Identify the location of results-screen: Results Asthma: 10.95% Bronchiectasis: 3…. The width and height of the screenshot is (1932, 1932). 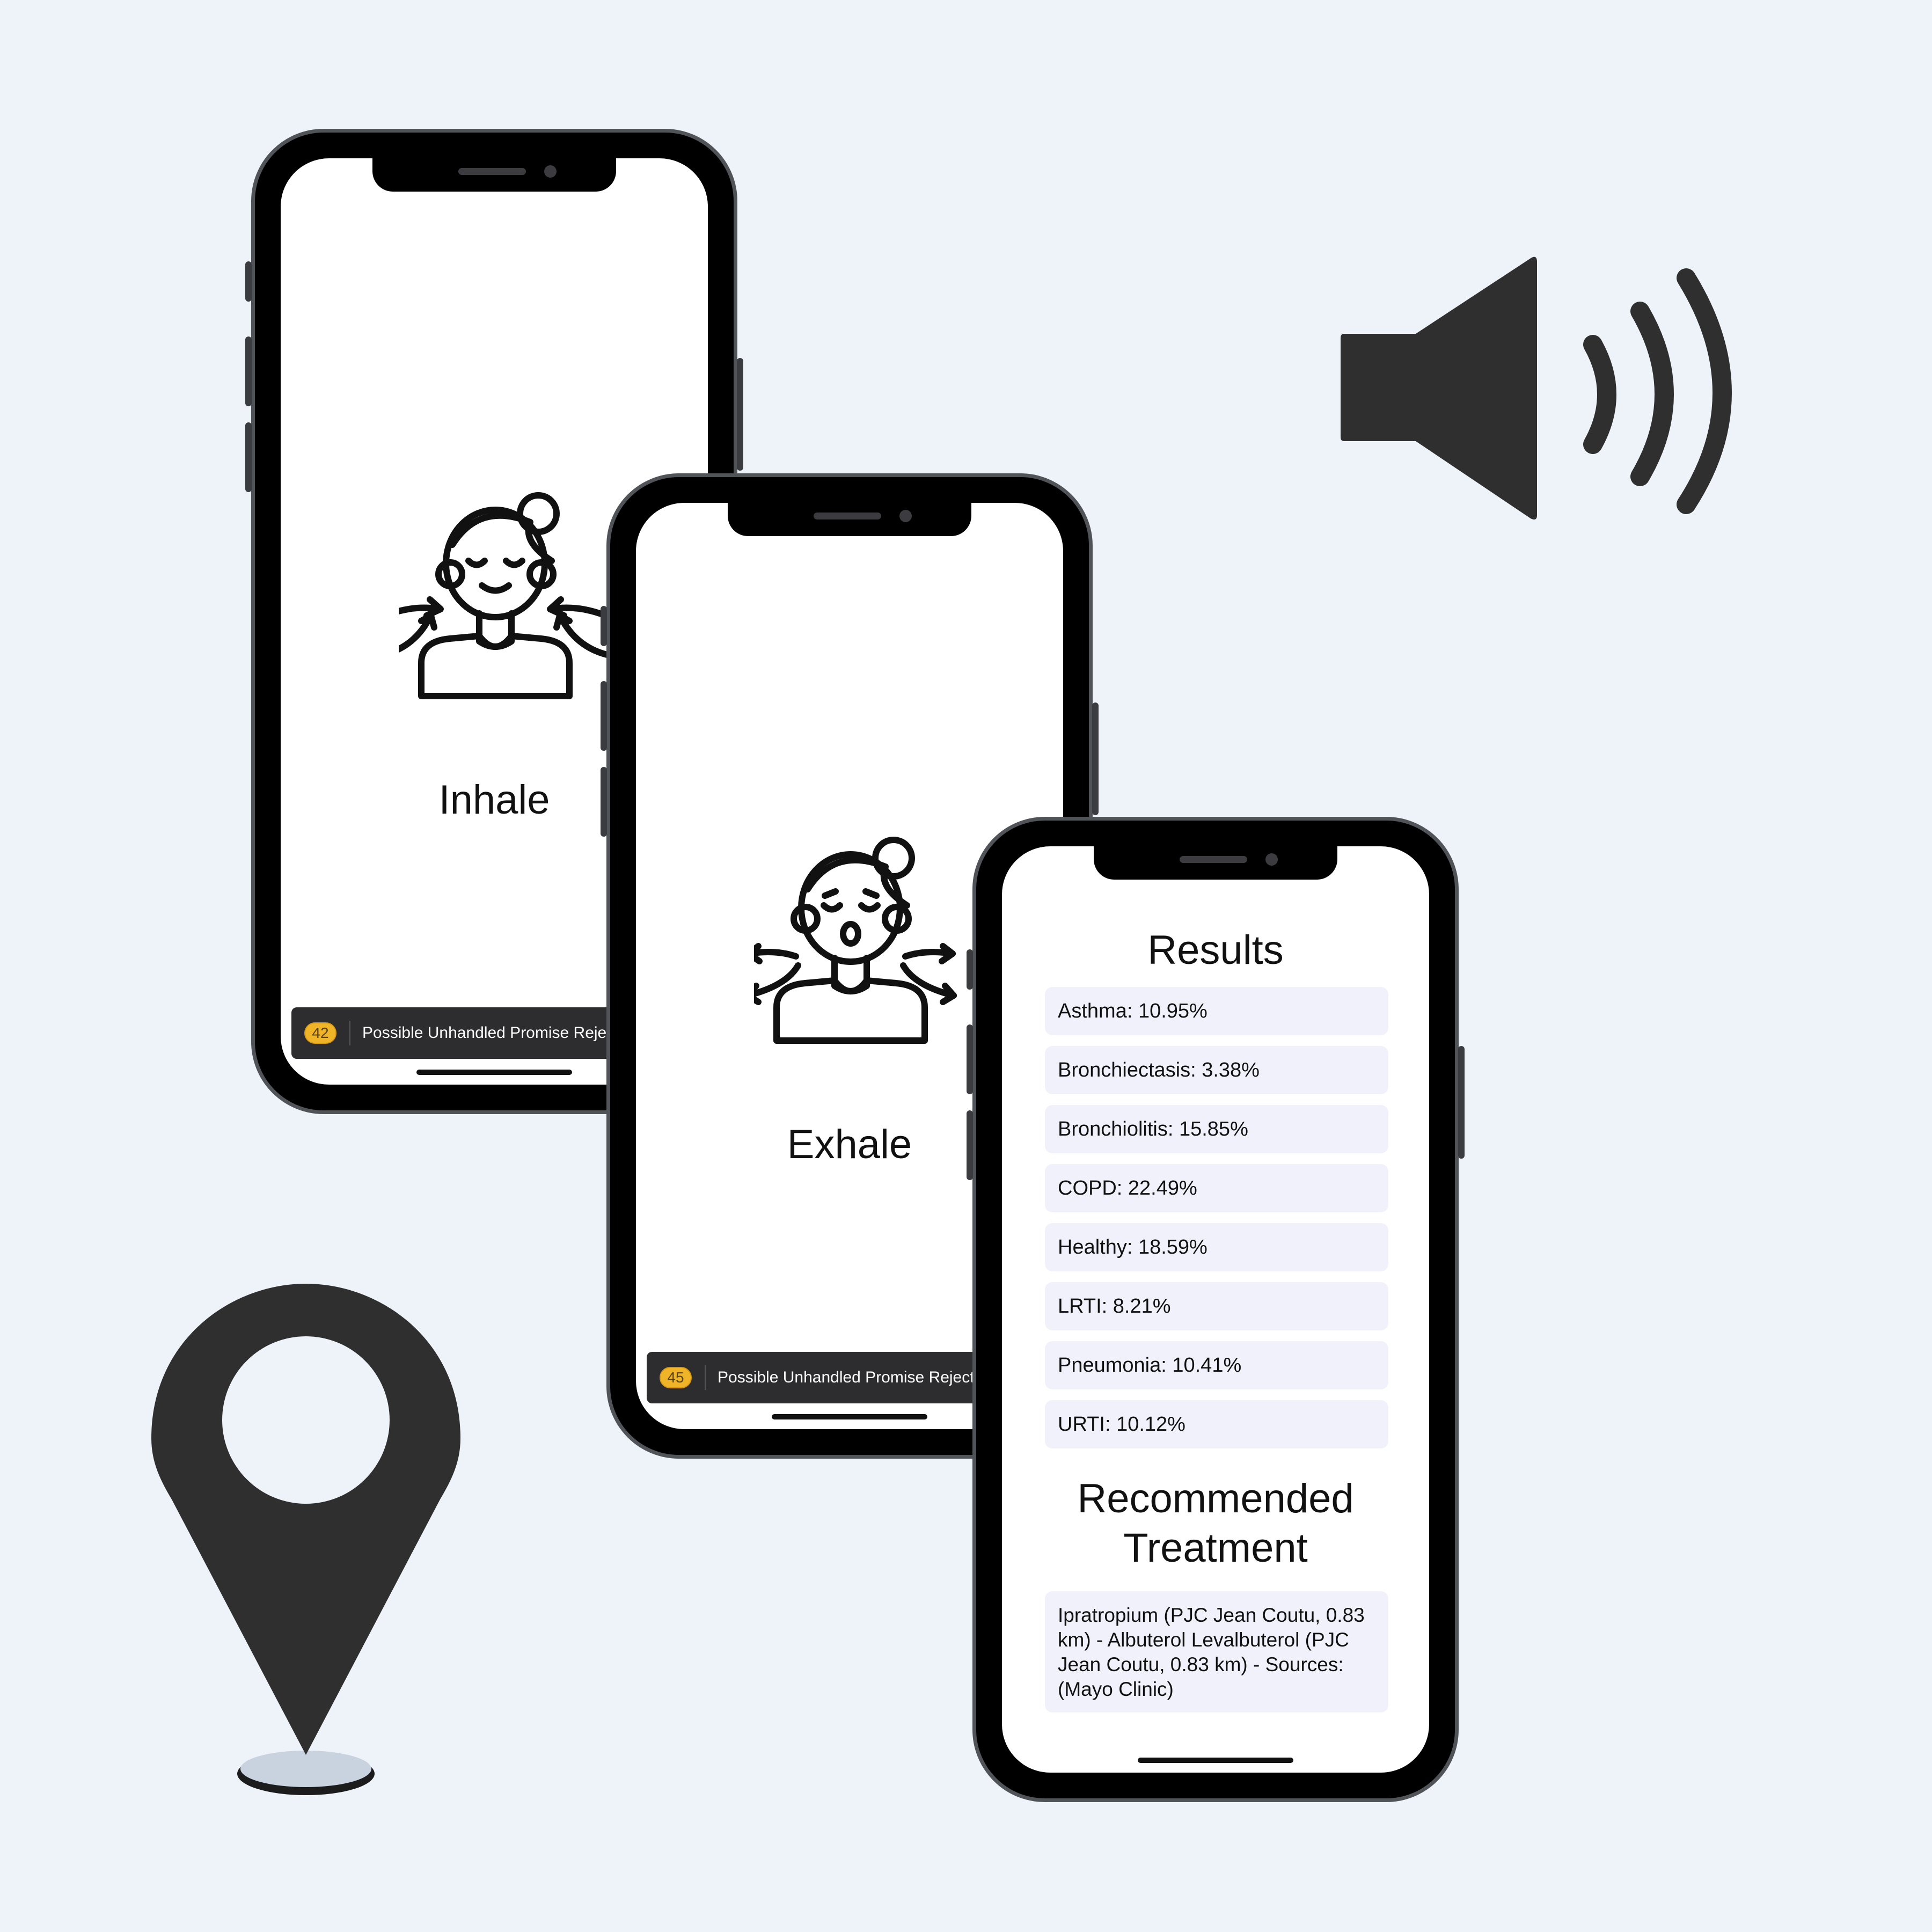
(1215, 1309).